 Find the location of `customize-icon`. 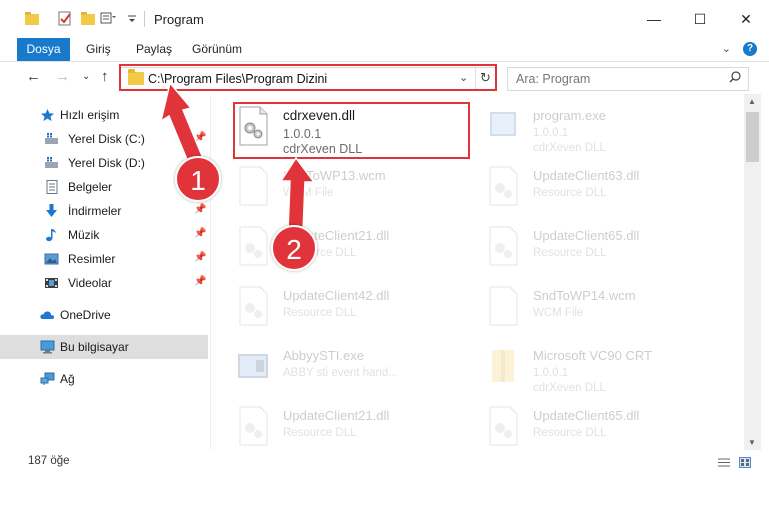

customize-icon is located at coordinates (108, 18).